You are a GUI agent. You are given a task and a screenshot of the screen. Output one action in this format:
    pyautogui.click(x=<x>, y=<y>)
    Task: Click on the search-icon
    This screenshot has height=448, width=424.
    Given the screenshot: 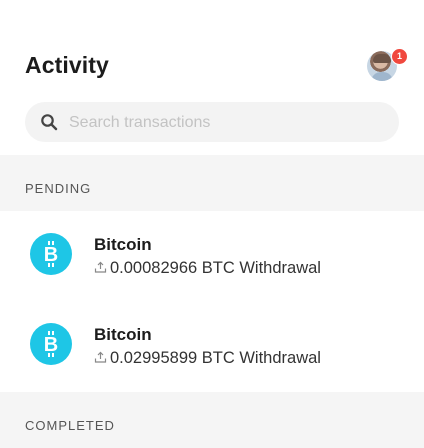 What is the action you would take?
    pyautogui.click(x=49, y=122)
    